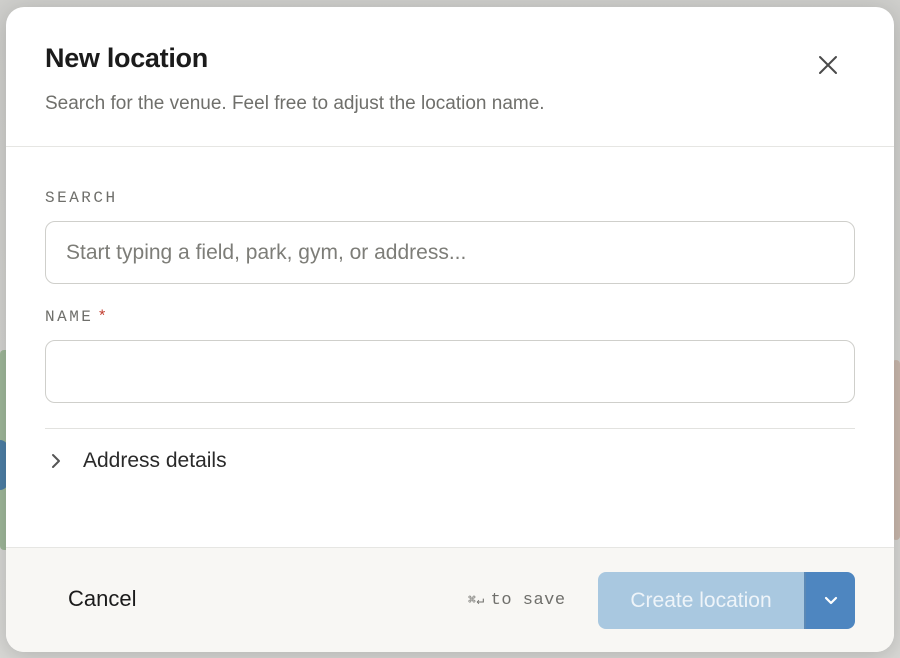 The image size is (900, 658). What do you see at coordinates (56, 461) in the screenshot?
I see `chevron-right-icon` at bounding box center [56, 461].